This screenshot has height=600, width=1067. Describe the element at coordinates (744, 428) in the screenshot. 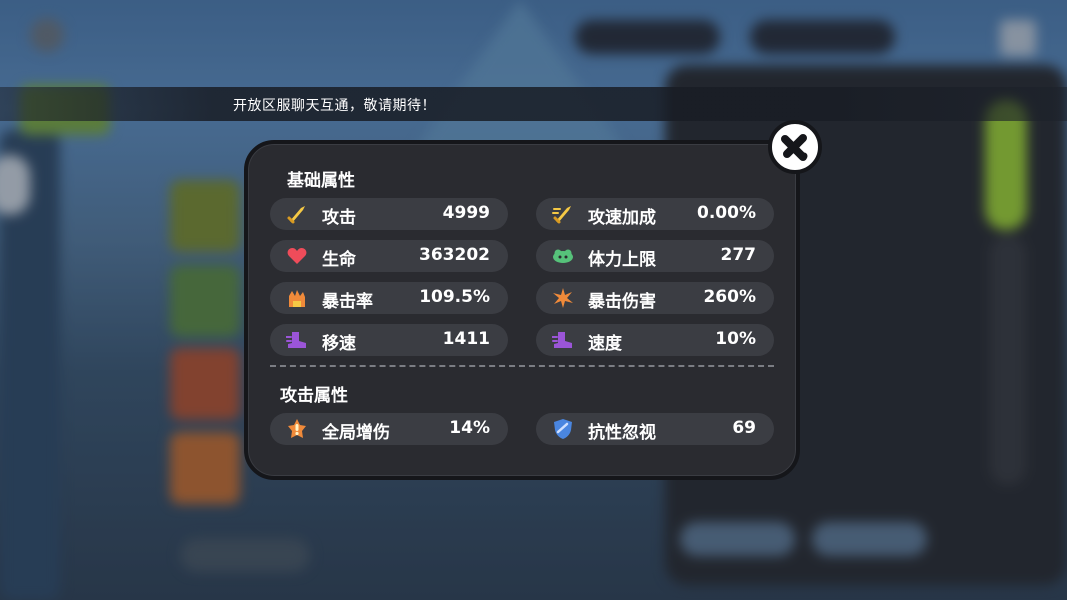

I see `stat-value: 69` at that location.